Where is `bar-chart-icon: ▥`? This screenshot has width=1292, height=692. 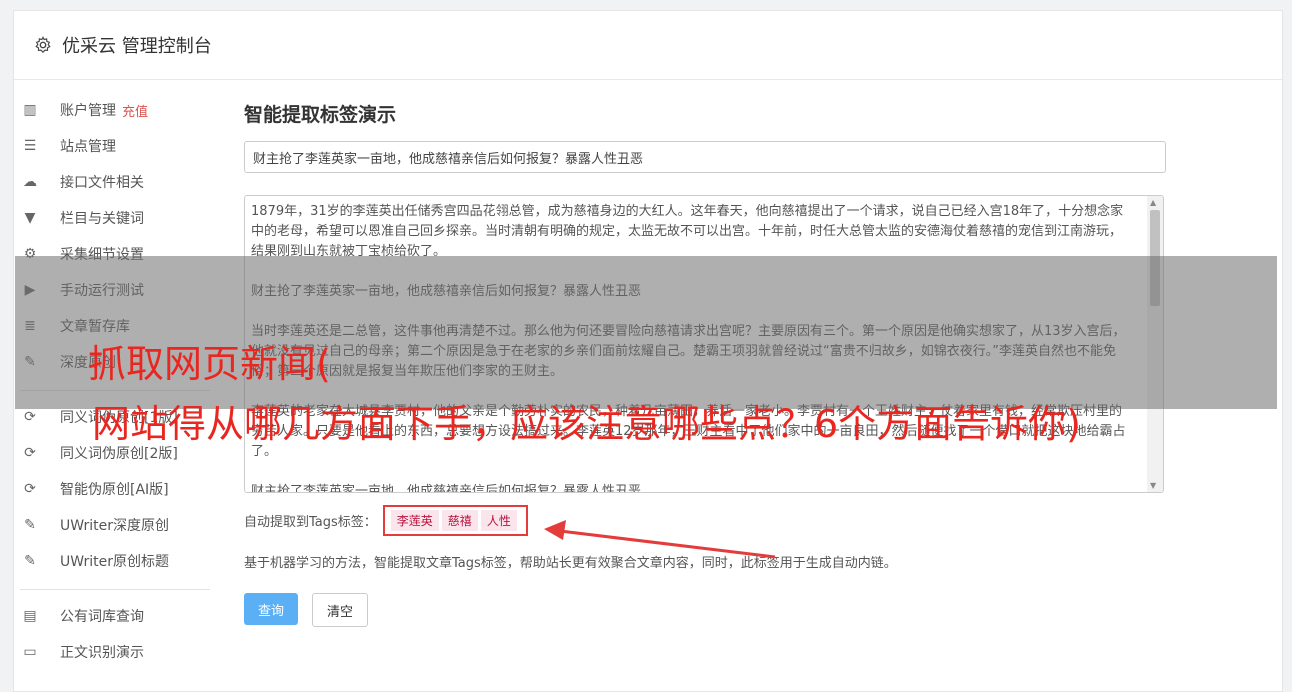
bar-chart-icon: ▥ is located at coordinates (30, 110).